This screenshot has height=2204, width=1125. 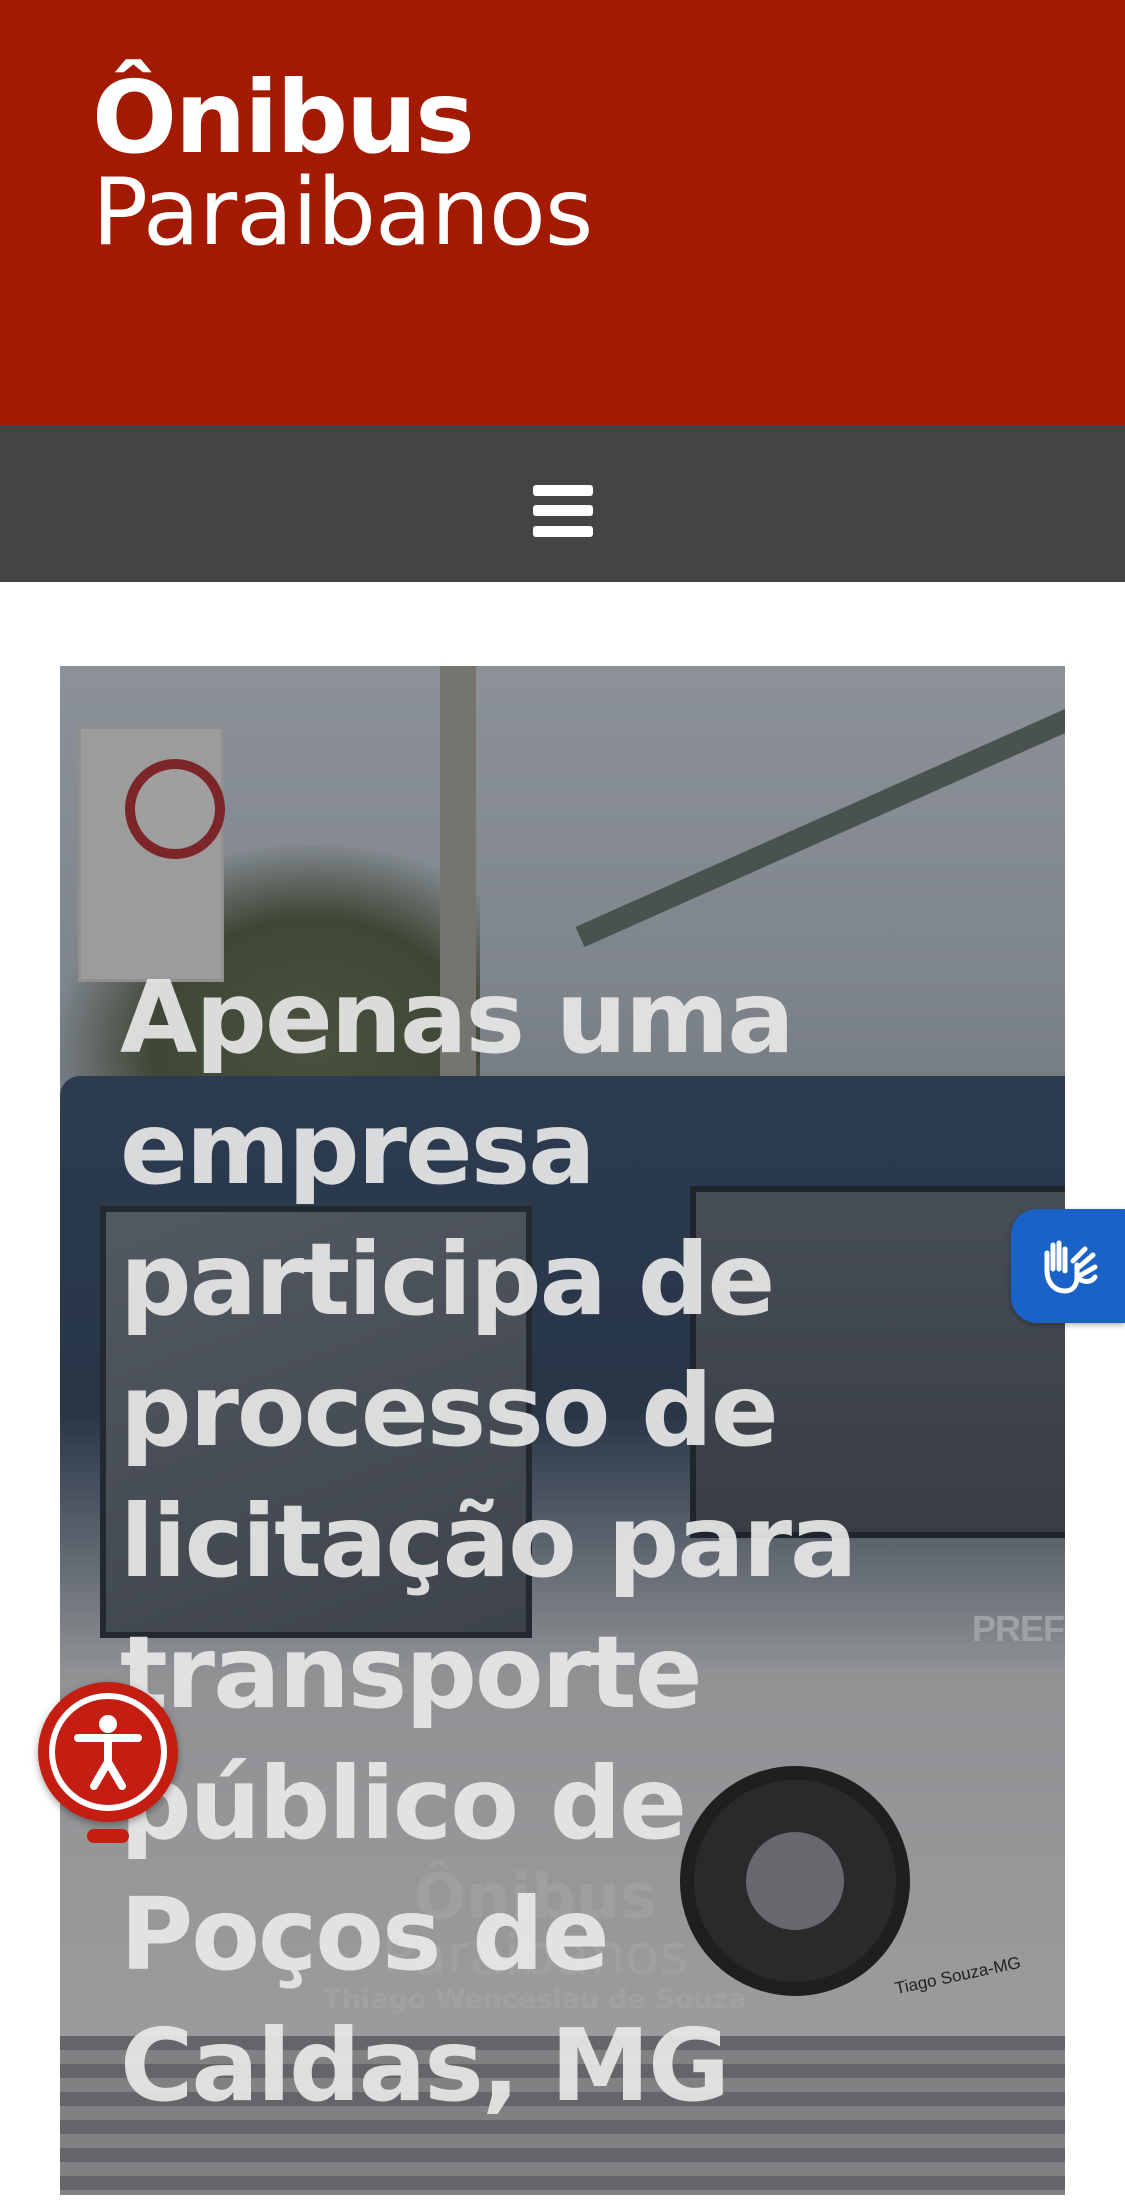 I want to click on accessibility-indicator, so click(x=108, y=1836).